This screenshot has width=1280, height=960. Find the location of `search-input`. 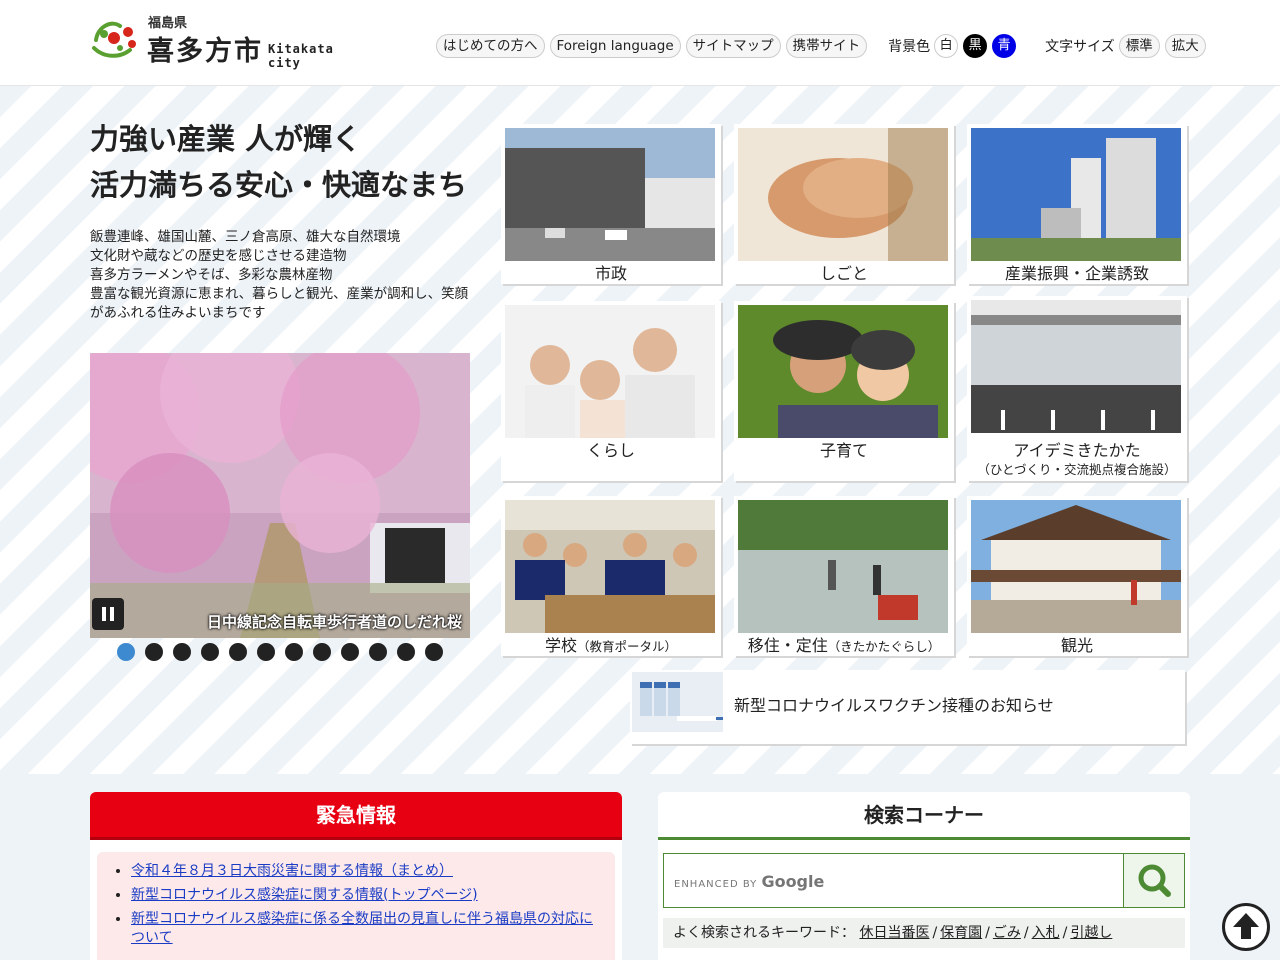

search-input is located at coordinates (894, 880).